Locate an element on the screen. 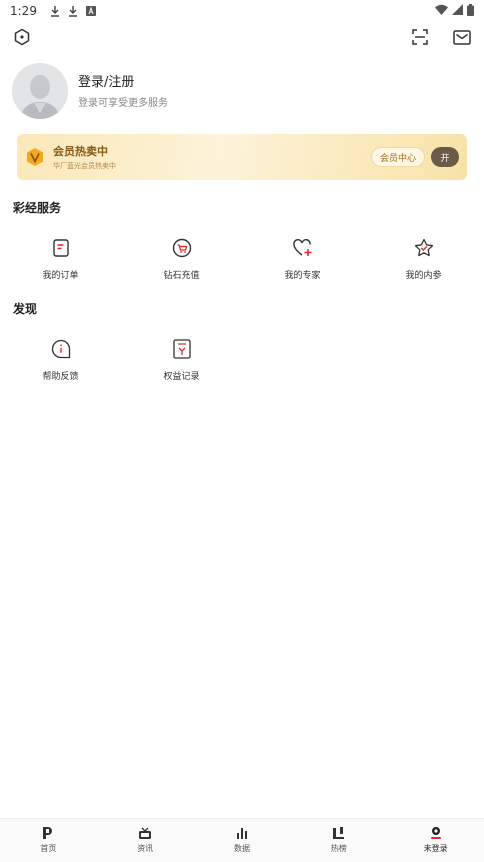 The width and height of the screenshot is (484, 862). hexagon-settings-icon is located at coordinates (22, 37).